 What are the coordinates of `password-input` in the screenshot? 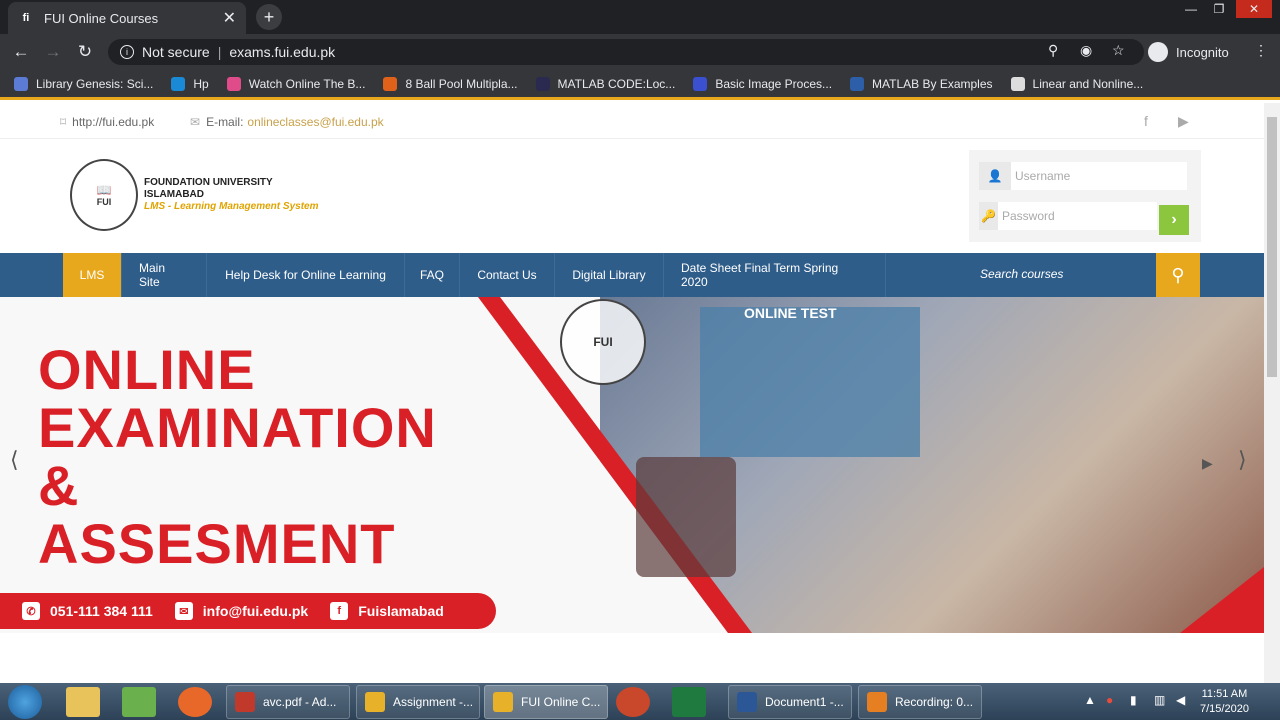 It's located at (1077, 216).